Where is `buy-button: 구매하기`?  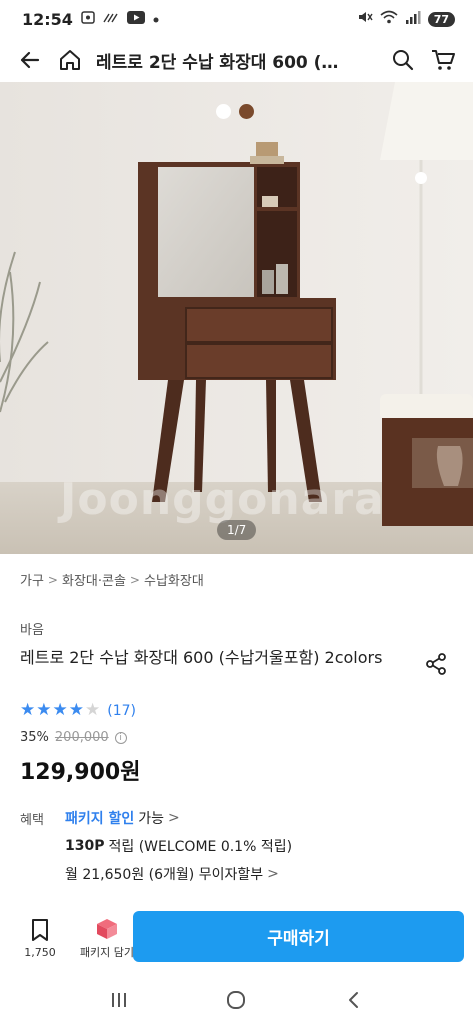 buy-button: 구매하기 is located at coordinates (298, 936).